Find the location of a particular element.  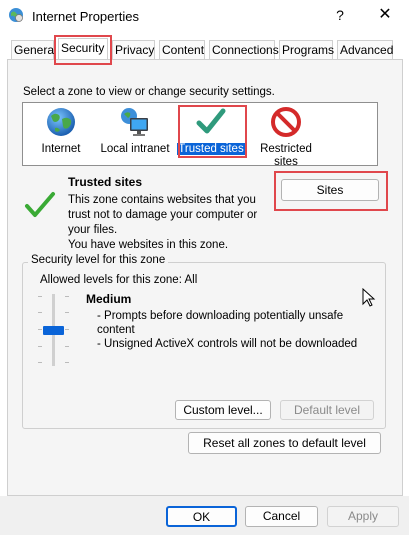

ok-button: OK is located at coordinates (201, 516).